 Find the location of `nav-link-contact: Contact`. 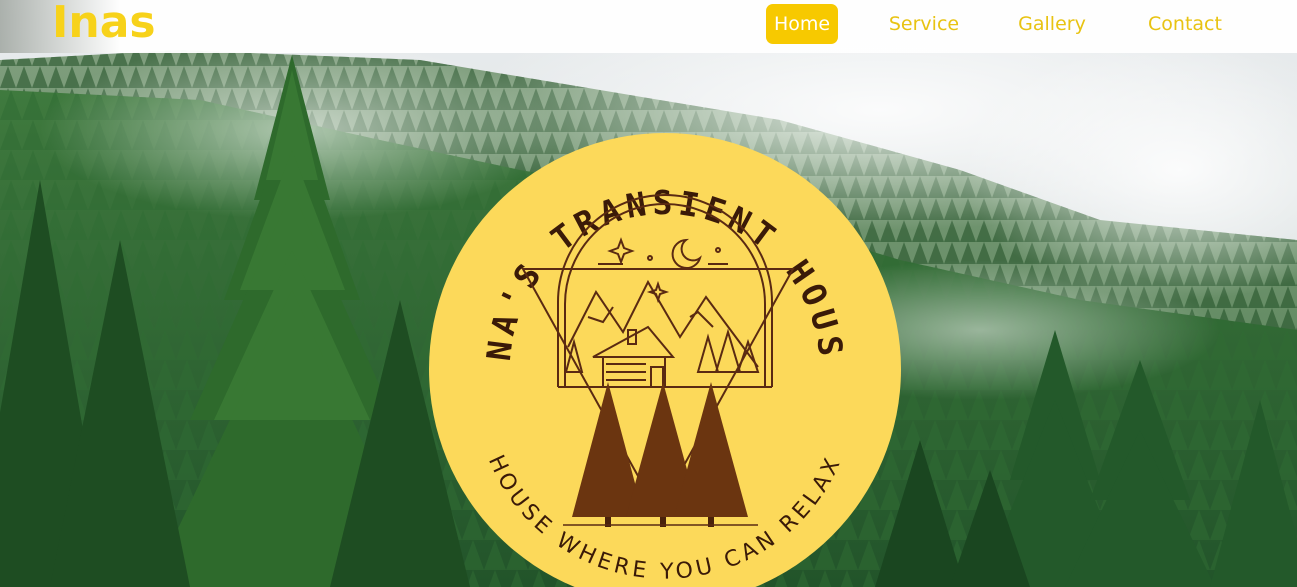

nav-link-contact: Contact is located at coordinates (1185, 24).